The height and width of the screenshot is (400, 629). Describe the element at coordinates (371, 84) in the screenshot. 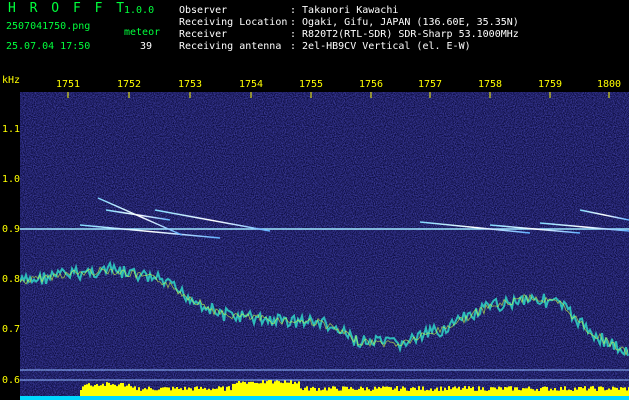

I see `x-tick-1756: 1756` at that location.